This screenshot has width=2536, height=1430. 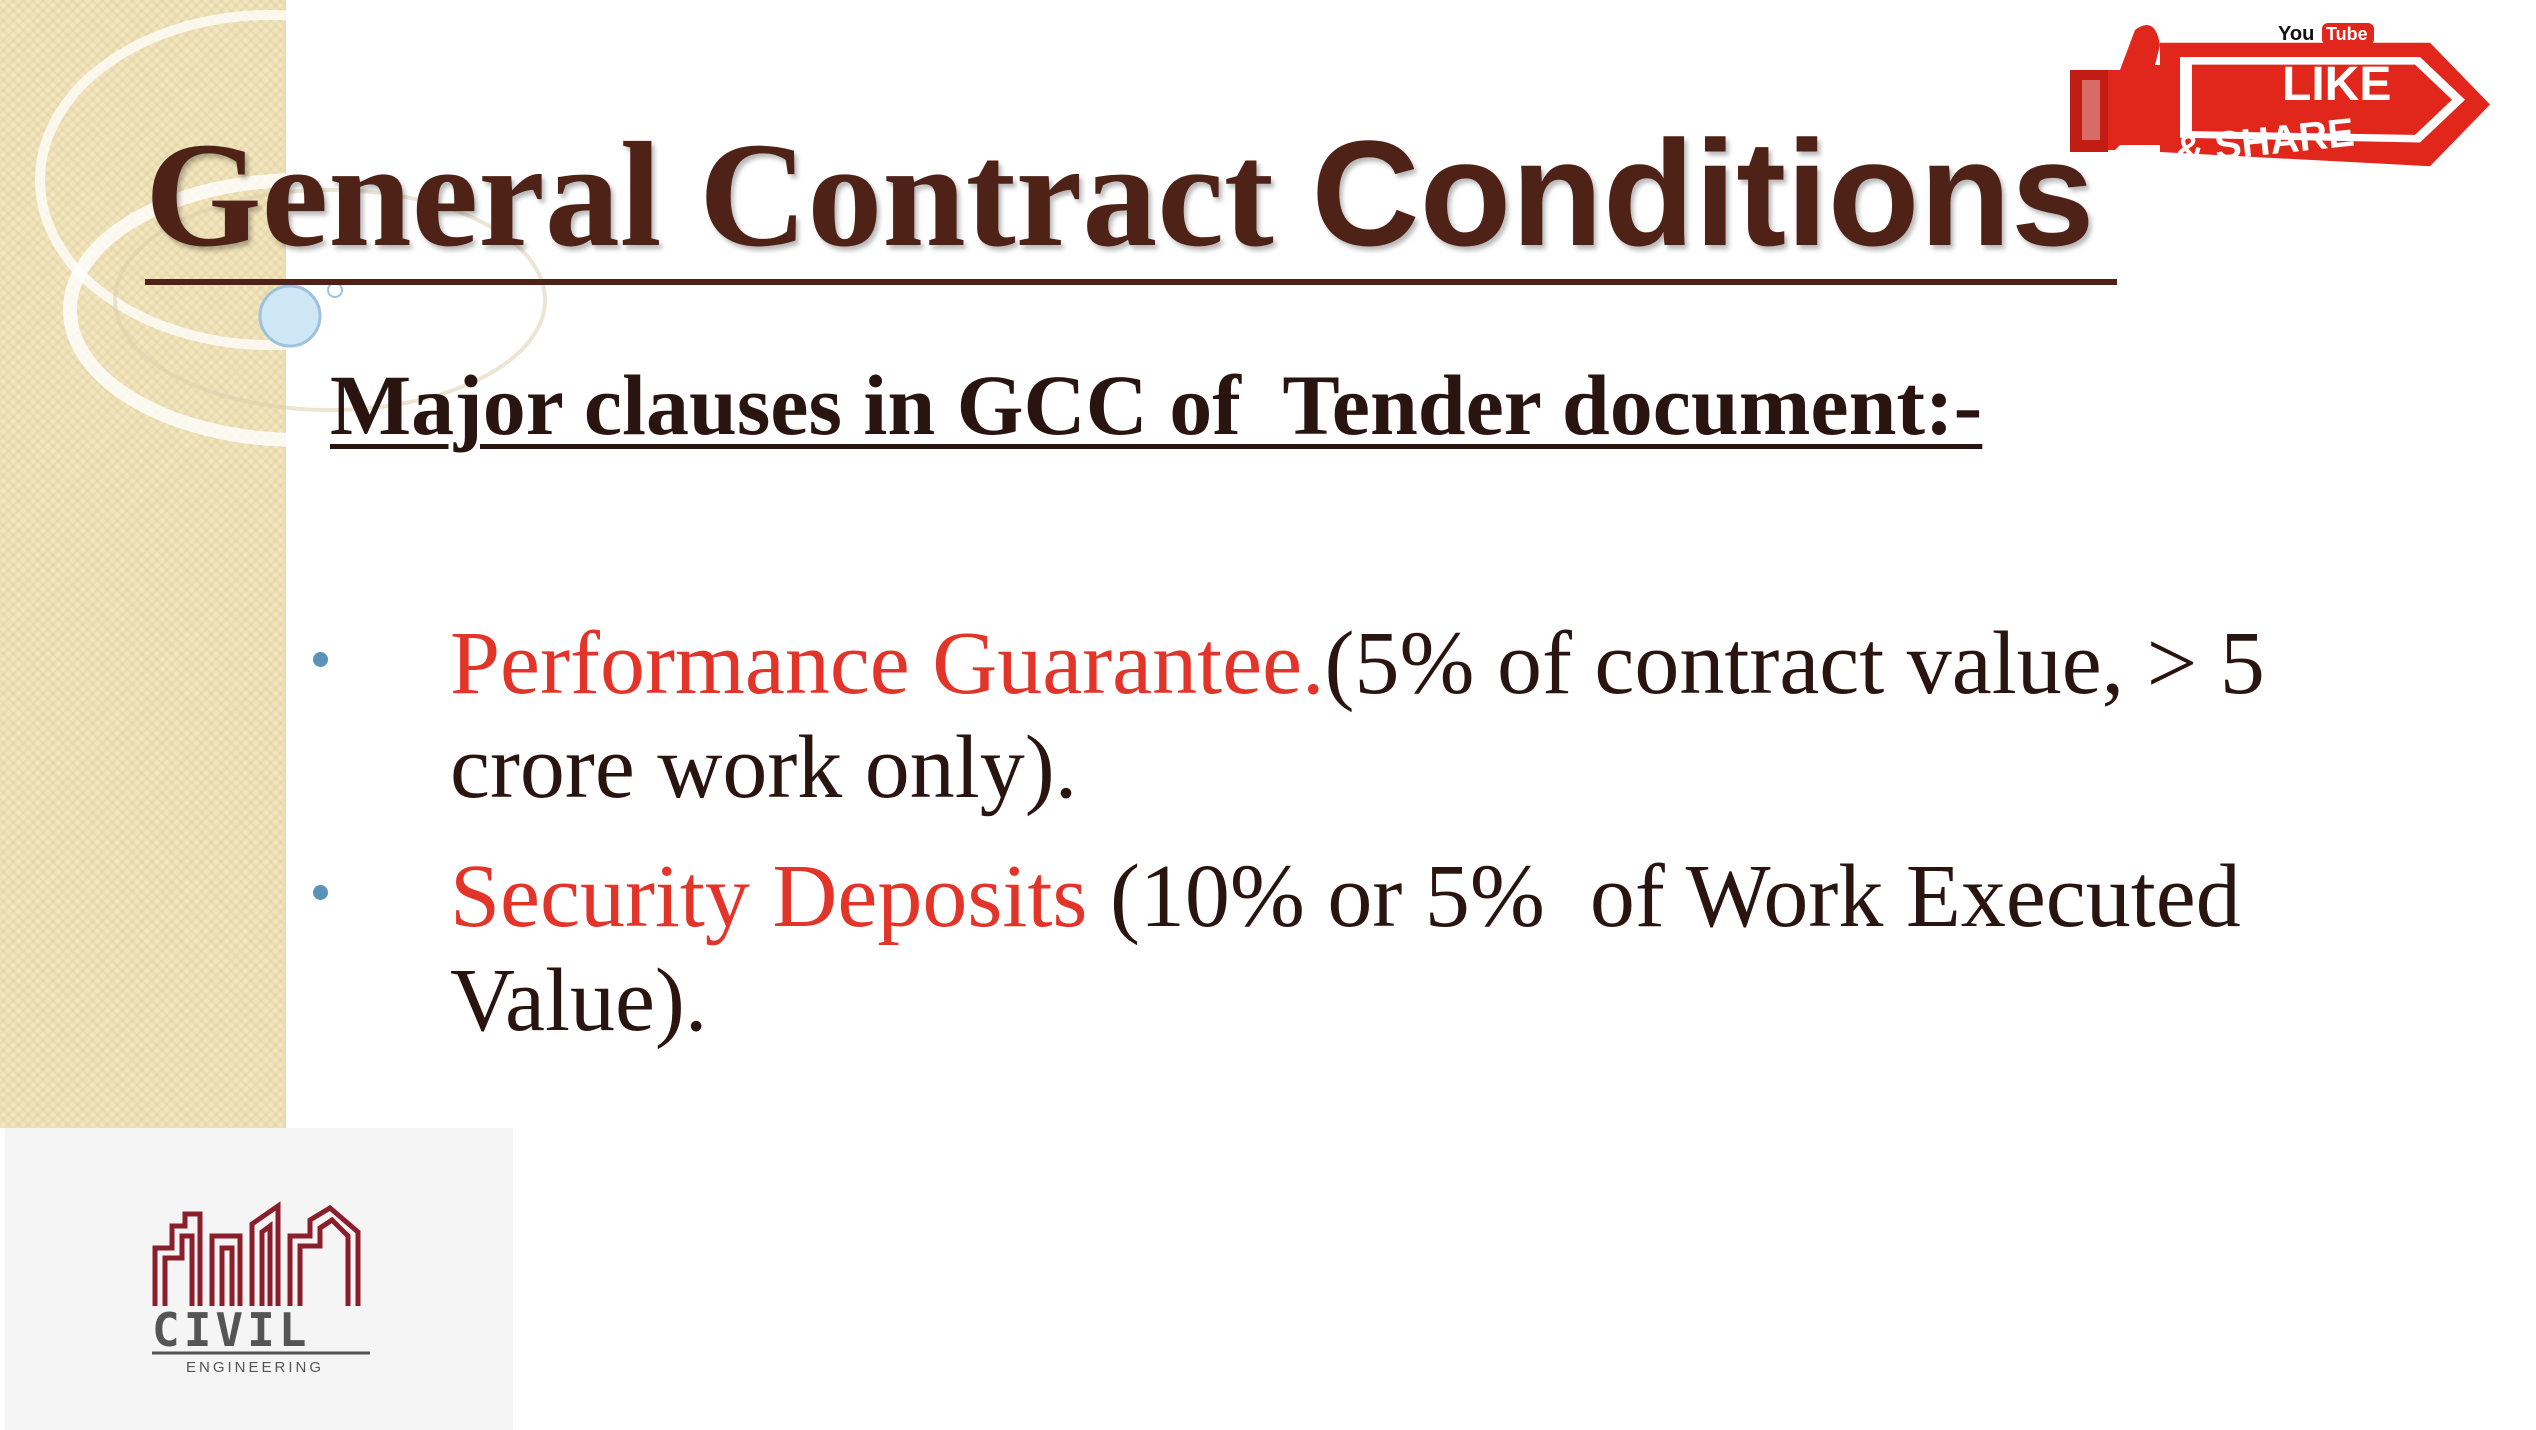 I want to click on slide-title-part2: Conditions, so click(x=1703, y=193).